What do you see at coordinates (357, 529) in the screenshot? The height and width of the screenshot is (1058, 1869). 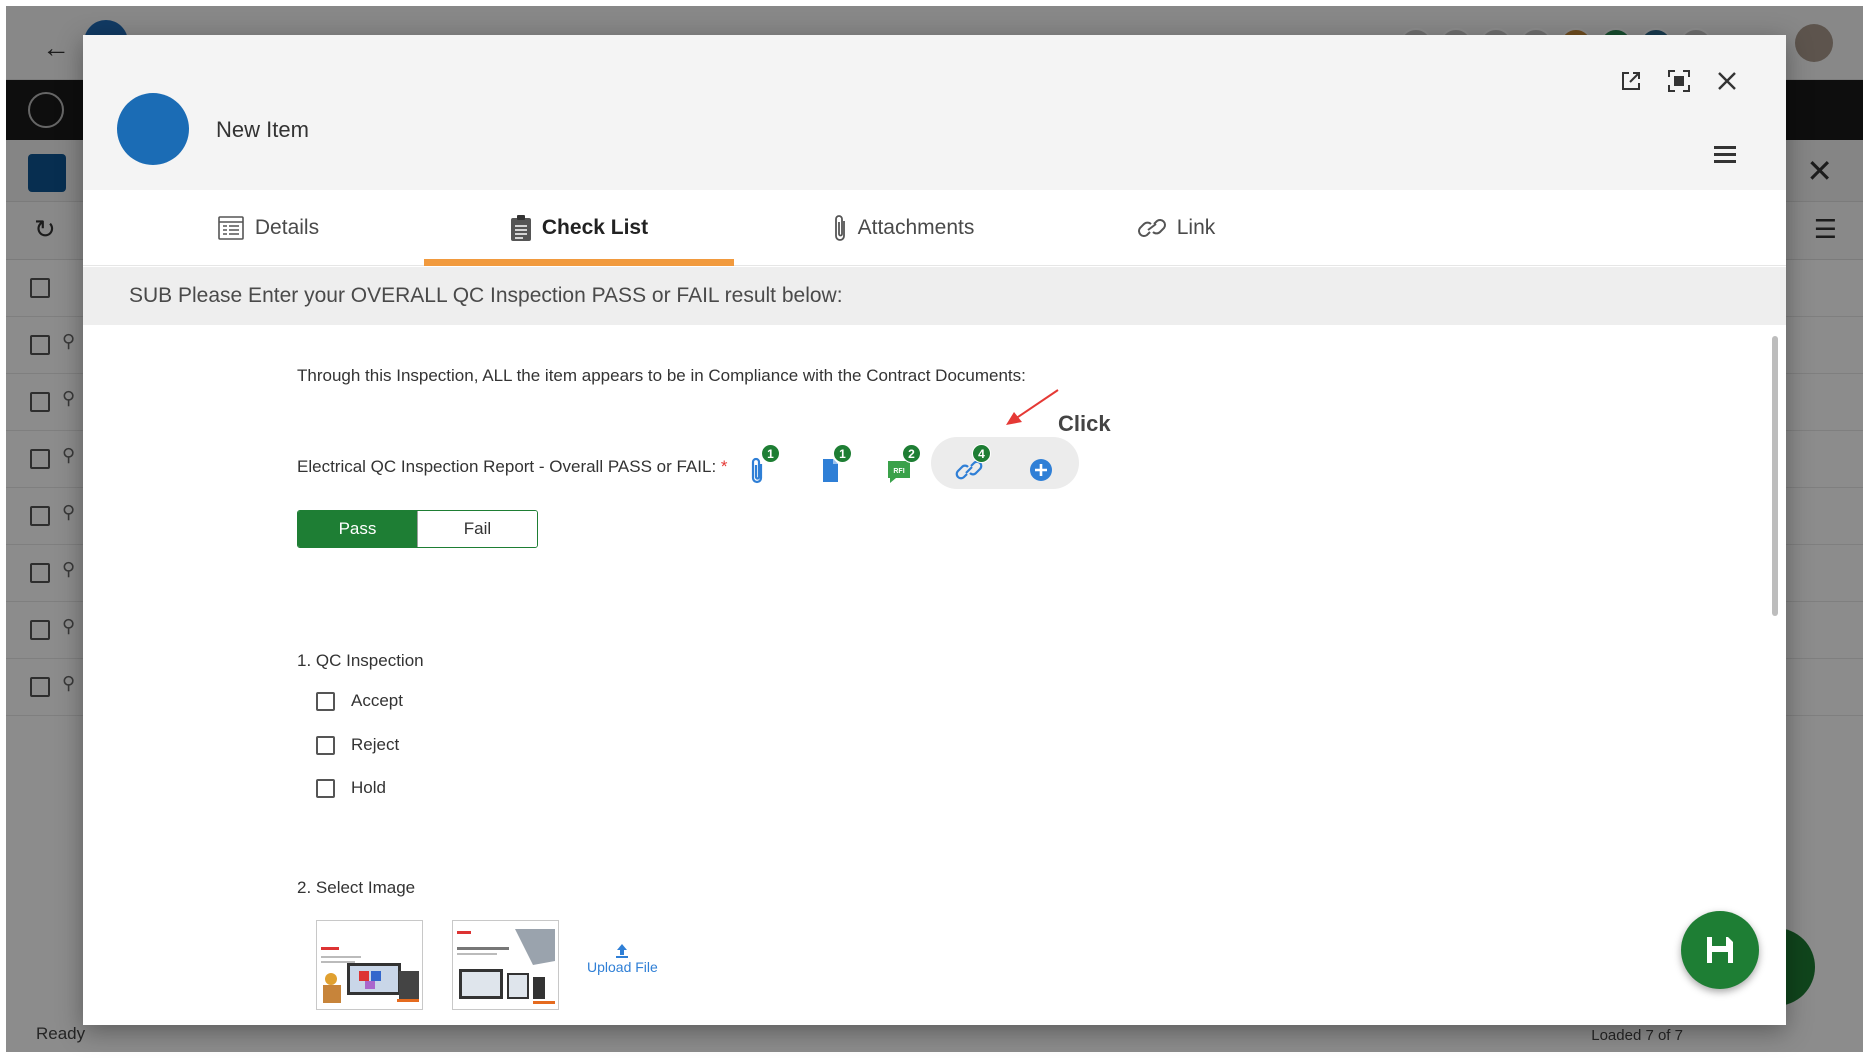 I see `pass-button: Pass` at bounding box center [357, 529].